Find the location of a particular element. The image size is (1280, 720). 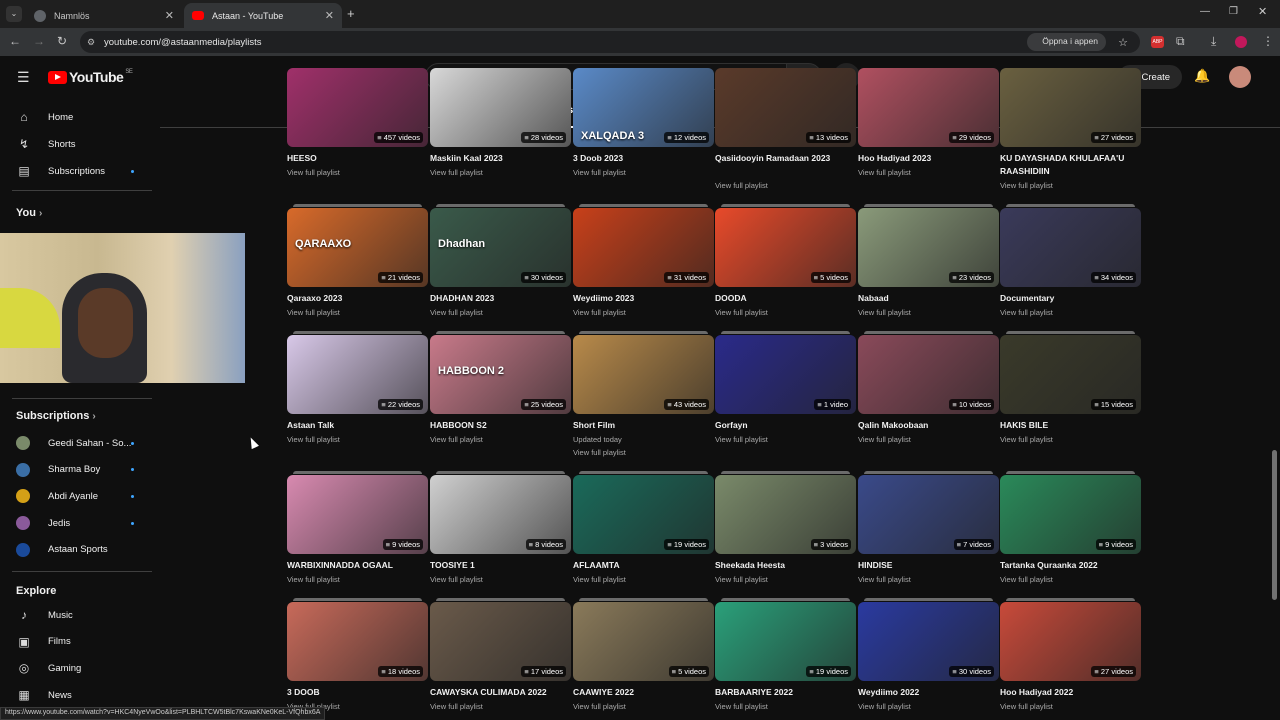

playlist-thumbnail: ≡ 18 videos is located at coordinates (357, 641).